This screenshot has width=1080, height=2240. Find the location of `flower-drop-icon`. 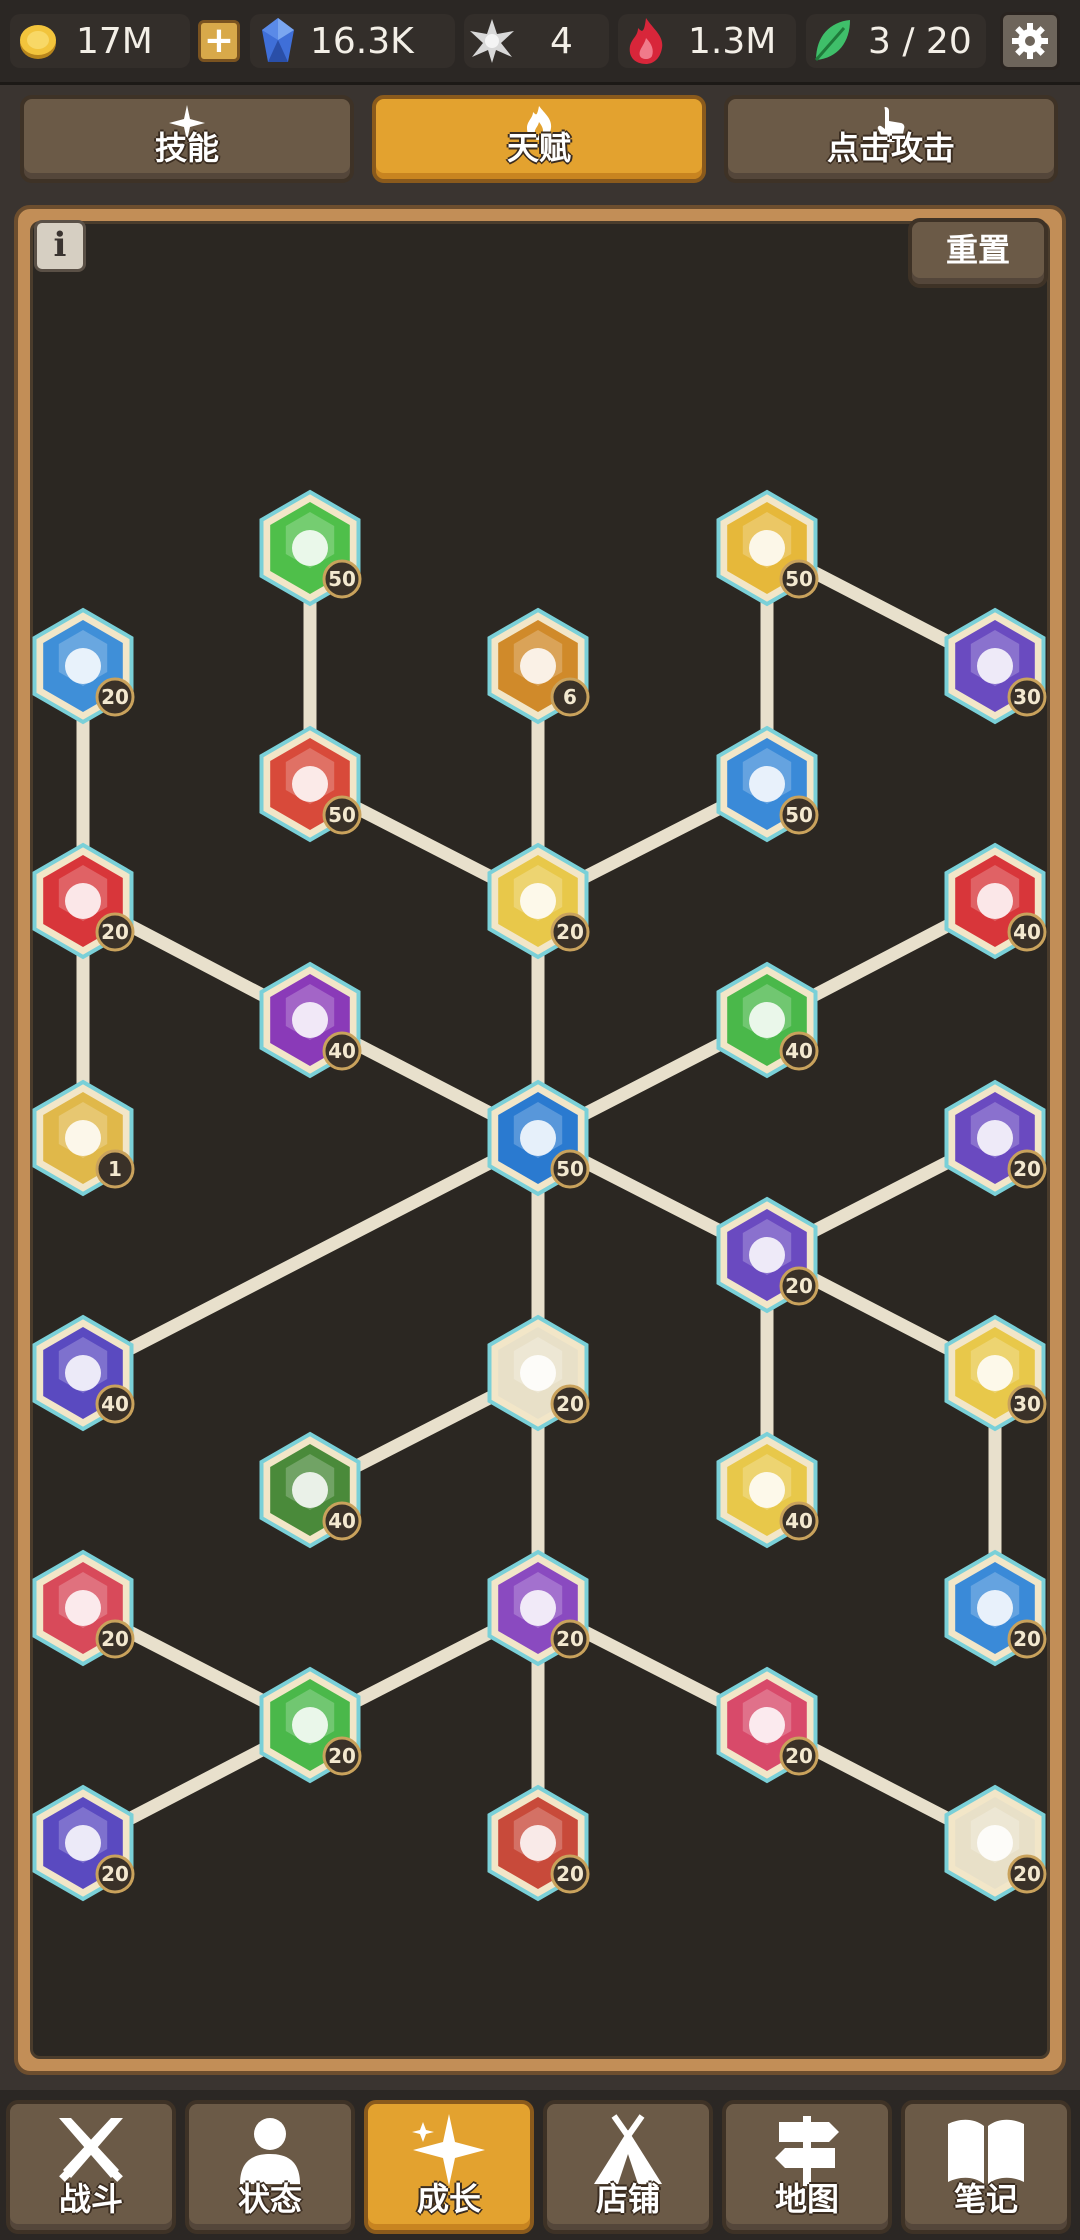

flower-drop-icon is located at coordinates (995, 1608).